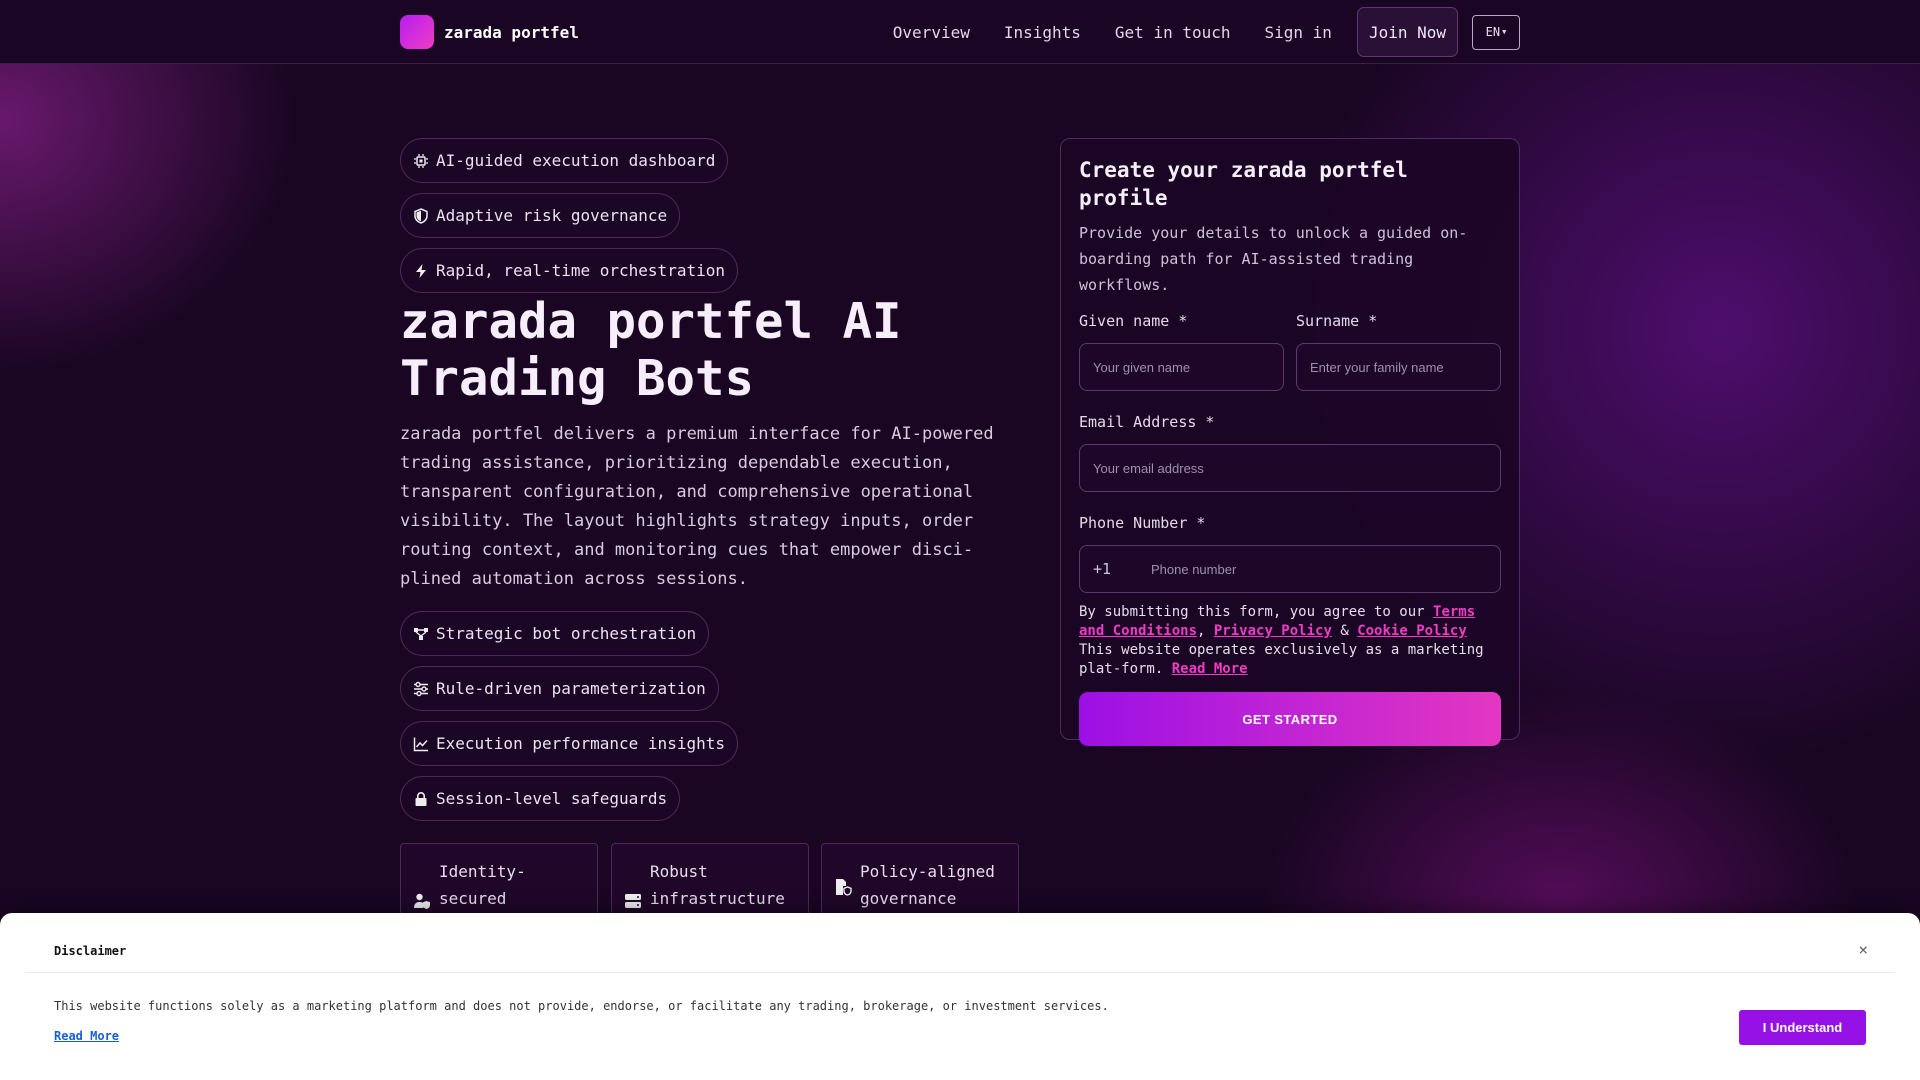  What do you see at coordinates (1290, 719) in the screenshot?
I see `get-started-button: GET STARTED` at bounding box center [1290, 719].